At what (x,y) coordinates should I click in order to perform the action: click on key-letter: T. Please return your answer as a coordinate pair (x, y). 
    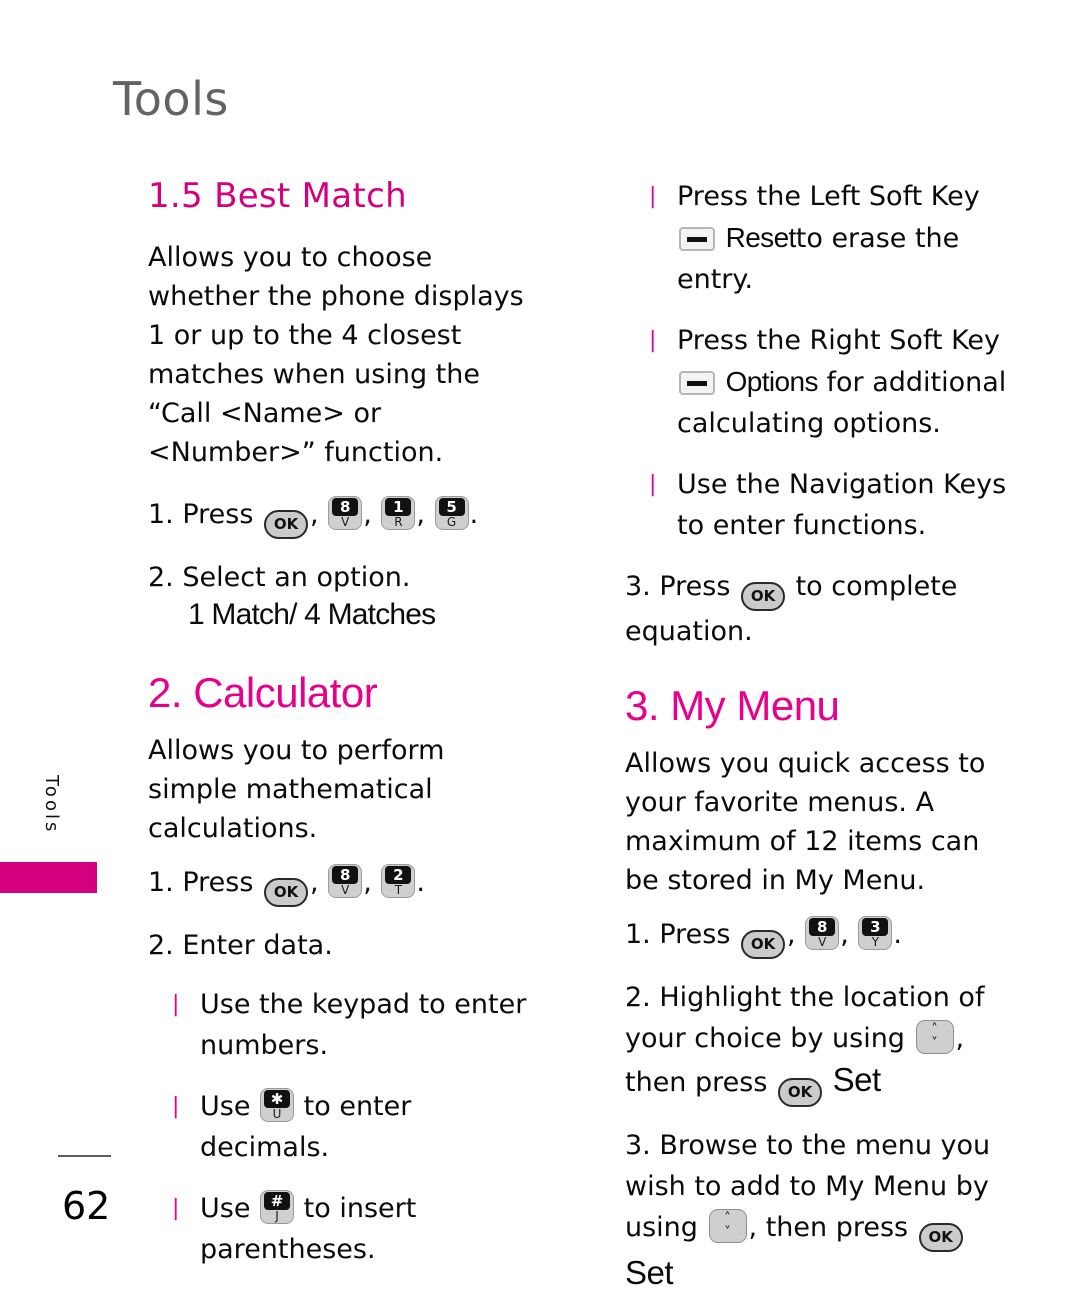
    Looking at the image, I should click on (398, 890).